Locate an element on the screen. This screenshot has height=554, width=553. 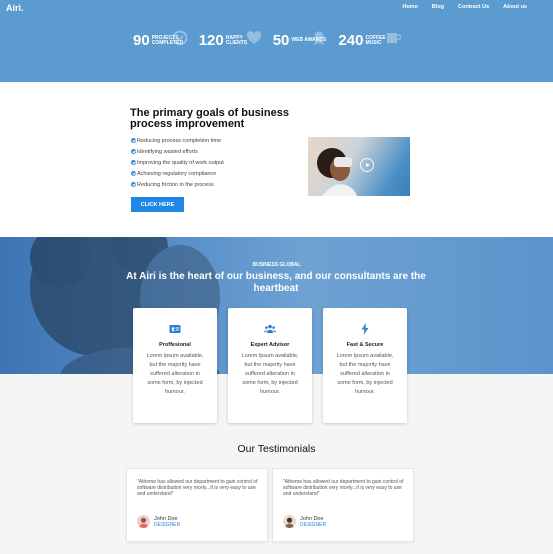
check-circle-icon is located at coordinates (180, 38).